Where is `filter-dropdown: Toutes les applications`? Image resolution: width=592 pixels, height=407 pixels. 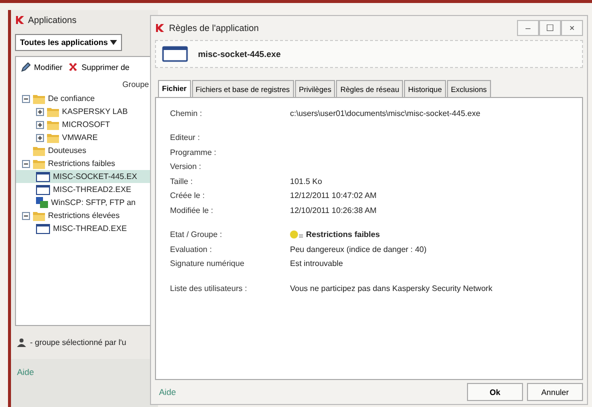
filter-dropdown: Toutes les applications is located at coordinates (68, 42).